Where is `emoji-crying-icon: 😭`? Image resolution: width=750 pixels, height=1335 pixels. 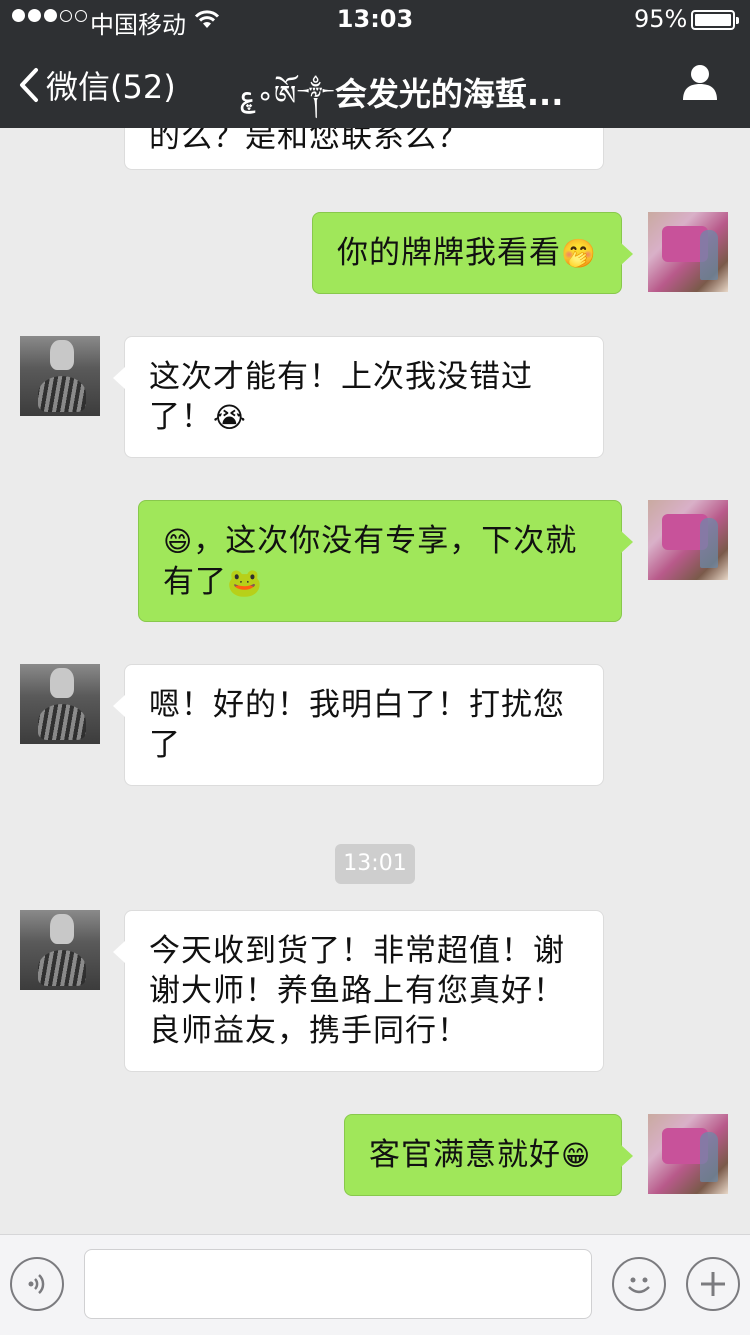
emoji-crying-icon: 😭 is located at coordinates (230, 417).